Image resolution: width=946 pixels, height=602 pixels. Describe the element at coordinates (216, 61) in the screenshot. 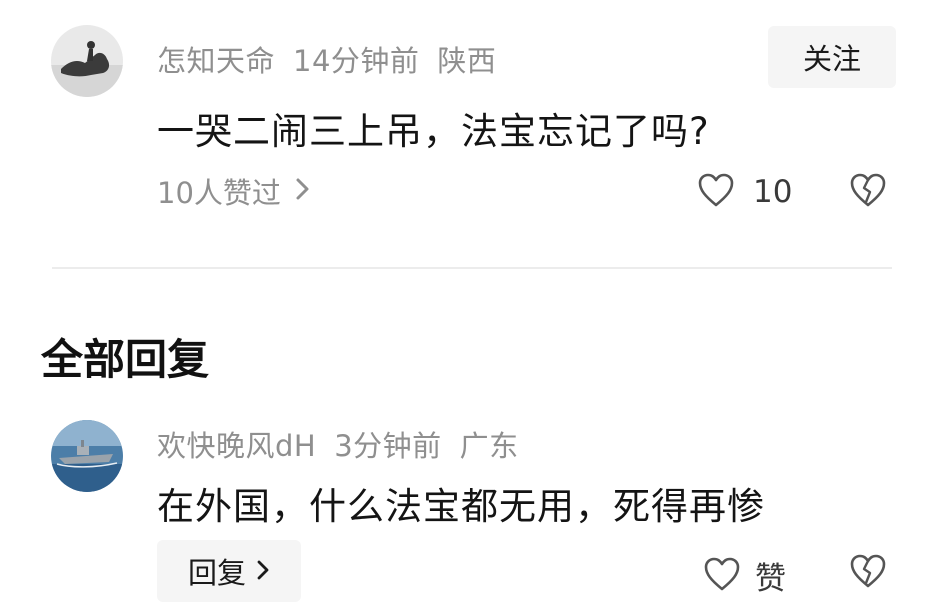

I see `comment-username: 怎知天命` at that location.